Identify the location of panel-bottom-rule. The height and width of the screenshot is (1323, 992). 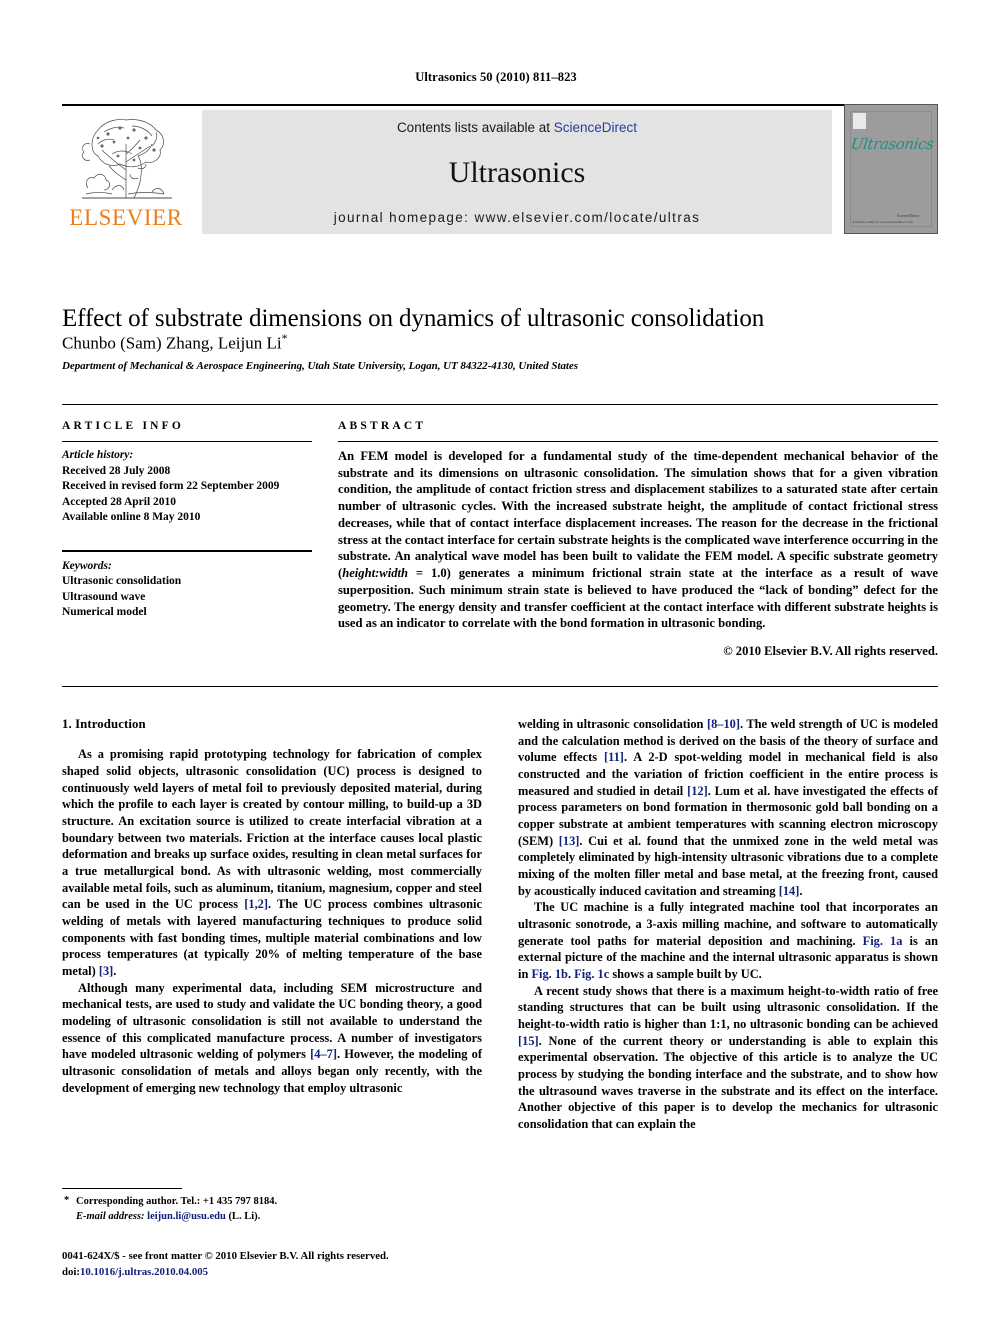
(500, 686).